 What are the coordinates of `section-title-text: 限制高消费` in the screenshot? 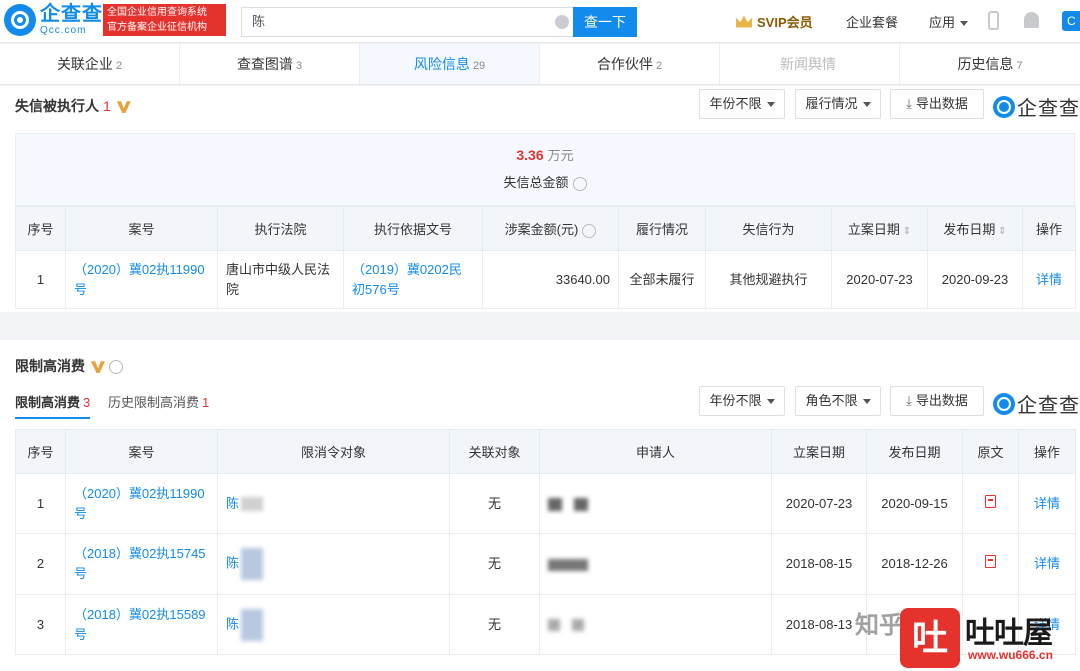 It's located at (50, 366).